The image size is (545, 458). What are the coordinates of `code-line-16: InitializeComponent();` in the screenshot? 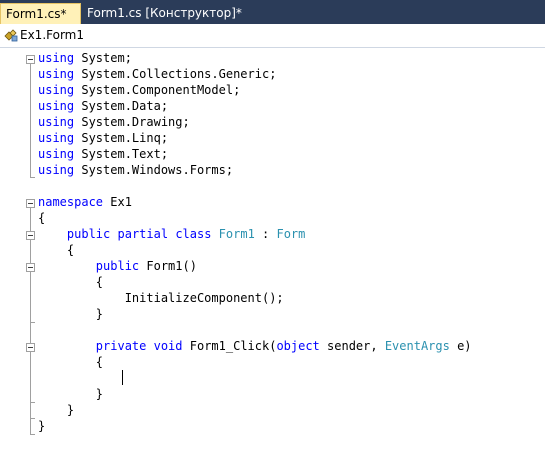 It's located at (161, 298).